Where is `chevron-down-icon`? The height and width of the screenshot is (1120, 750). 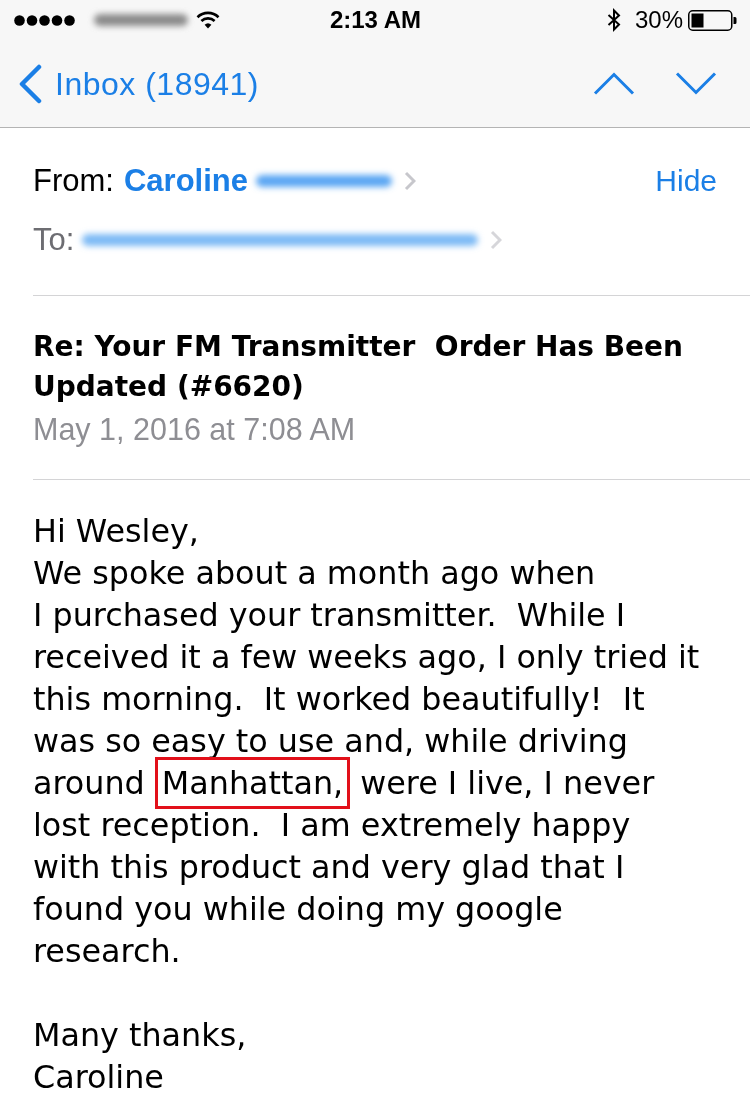 chevron-down-icon is located at coordinates (696, 83).